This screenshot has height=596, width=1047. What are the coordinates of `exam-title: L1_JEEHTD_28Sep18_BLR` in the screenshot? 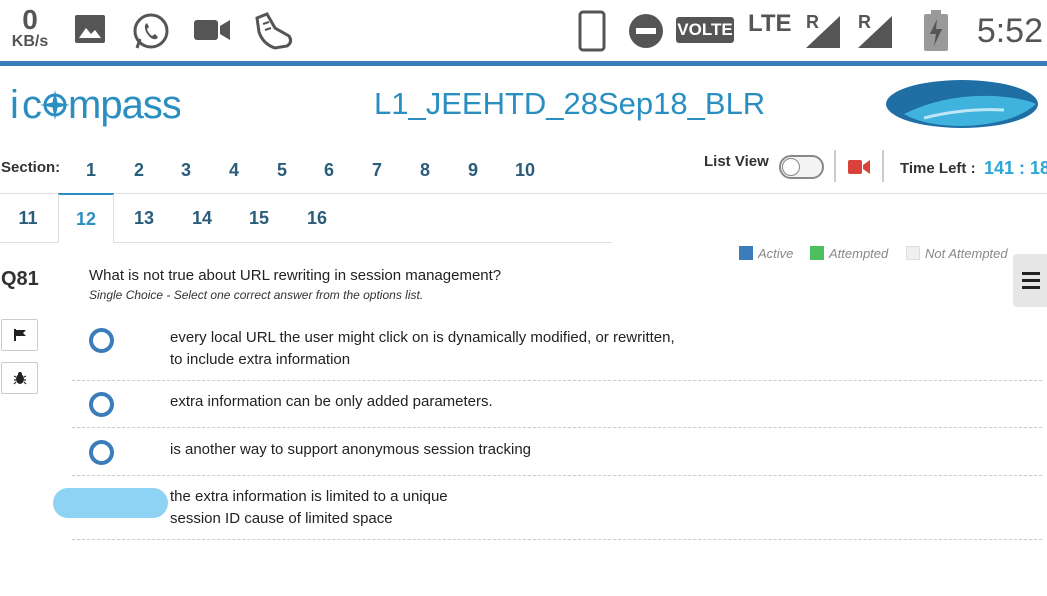 It's located at (570, 103).